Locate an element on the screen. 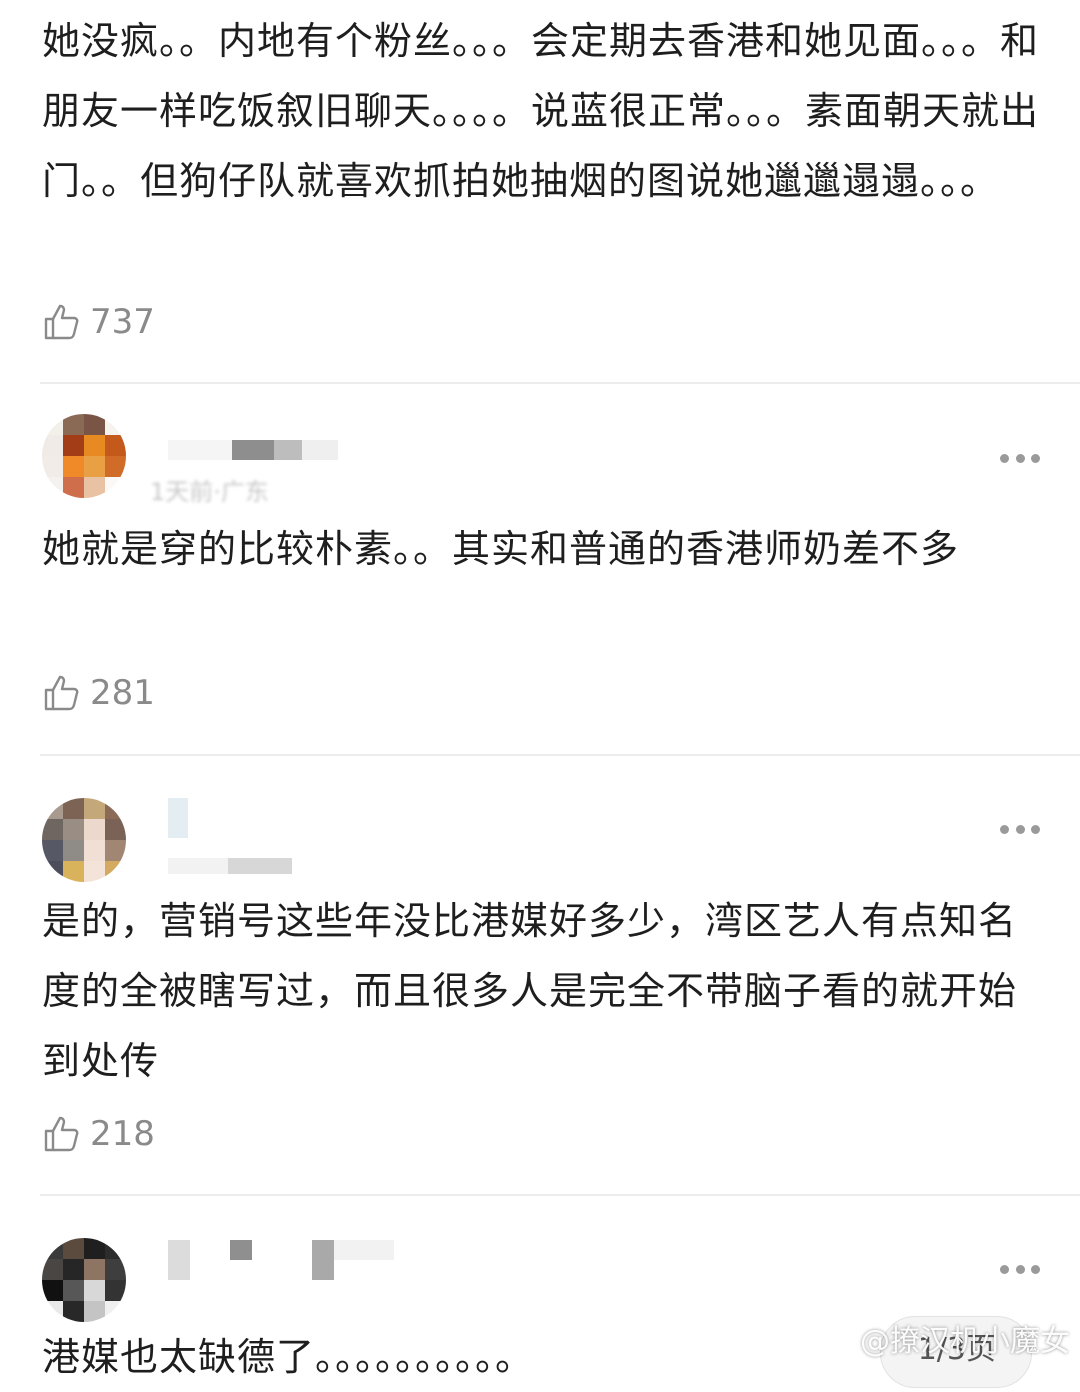  weibo-logo-icon is located at coordinates (831, 1339).